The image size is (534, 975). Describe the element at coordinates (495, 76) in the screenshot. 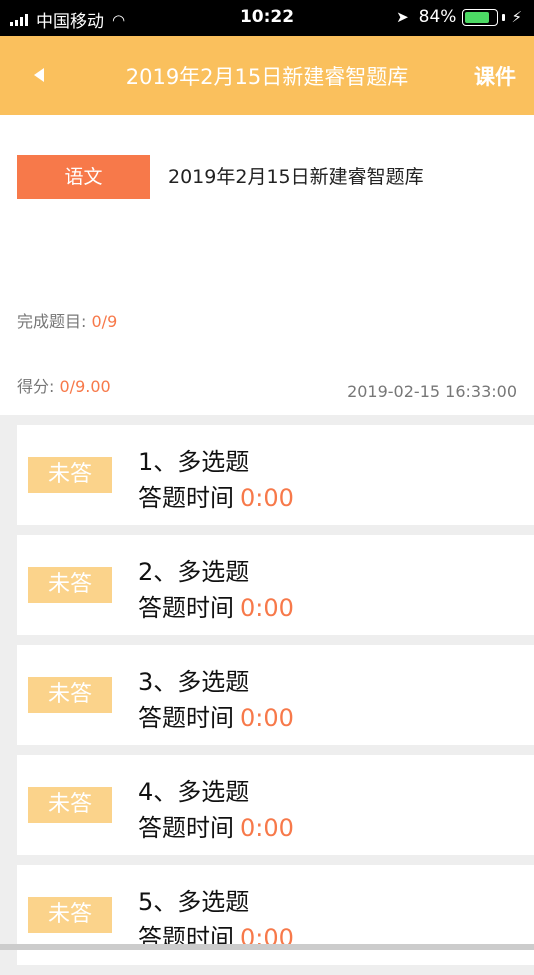

I see `courseware-button: 课件` at that location.